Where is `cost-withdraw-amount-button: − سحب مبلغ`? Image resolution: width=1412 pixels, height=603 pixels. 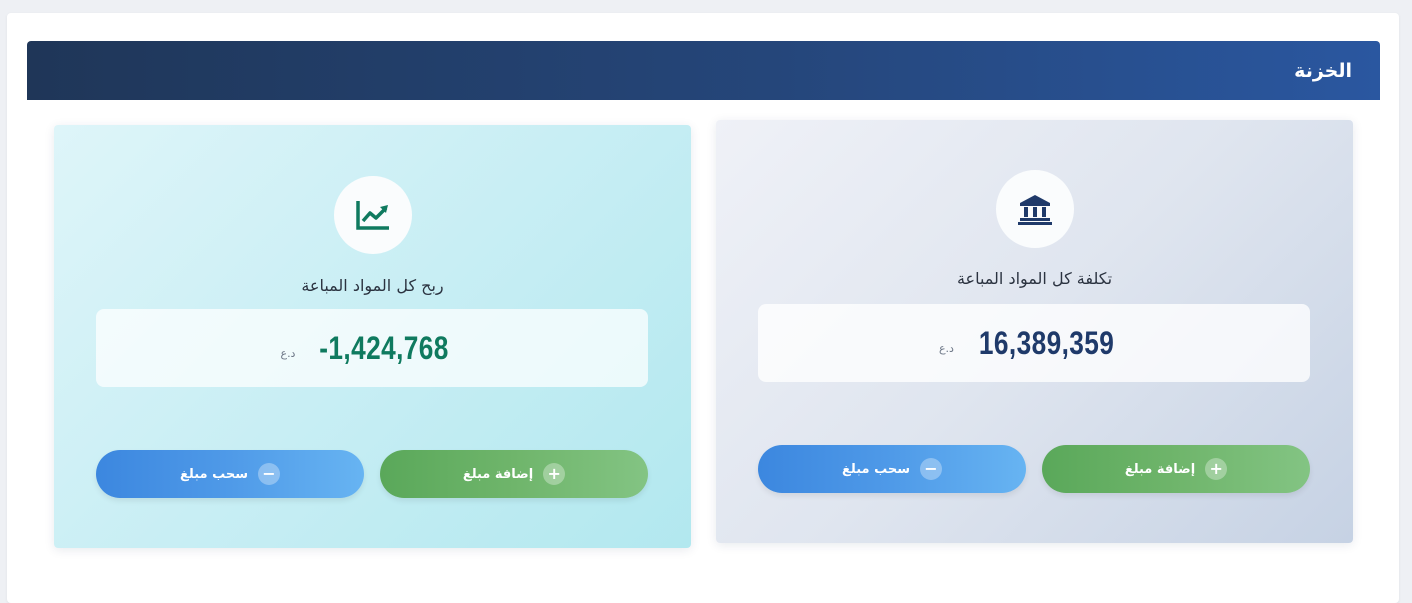
cost-withdraw-amount-button: − سحب مبلغ is located at coordinates (892, 469).